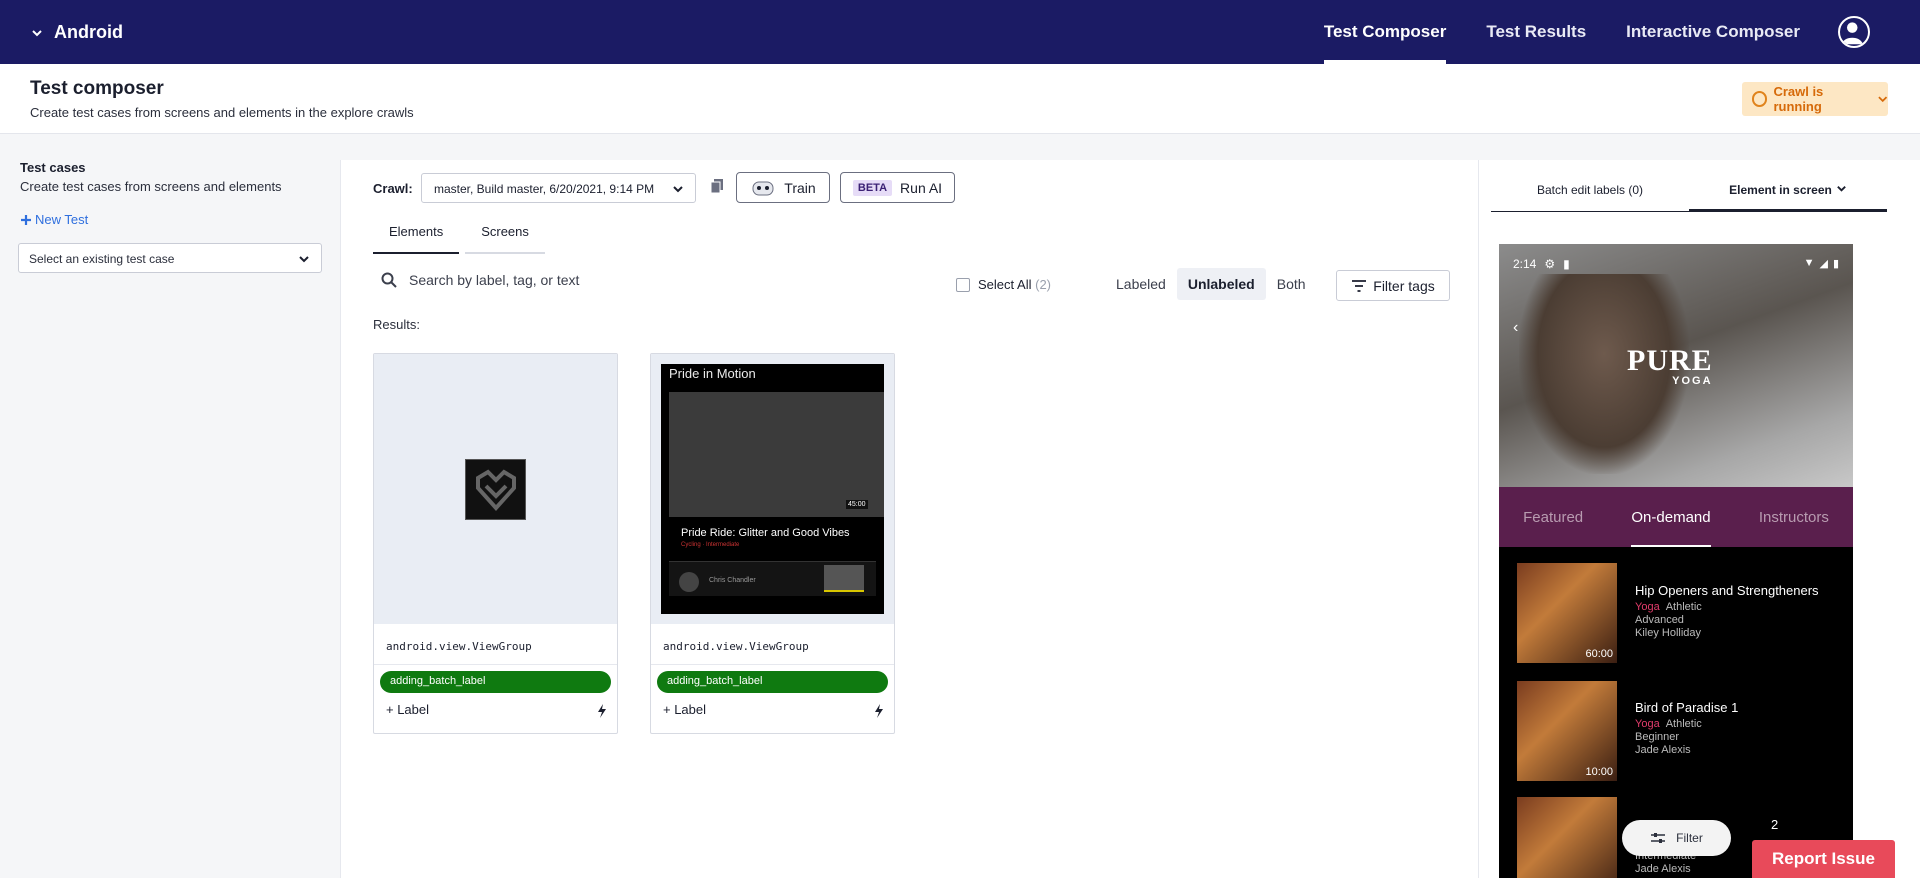 The width and height of the screenshot is (1920, 878). I want to click on existing-test-select: Select an existing test case, so click(170, 258).